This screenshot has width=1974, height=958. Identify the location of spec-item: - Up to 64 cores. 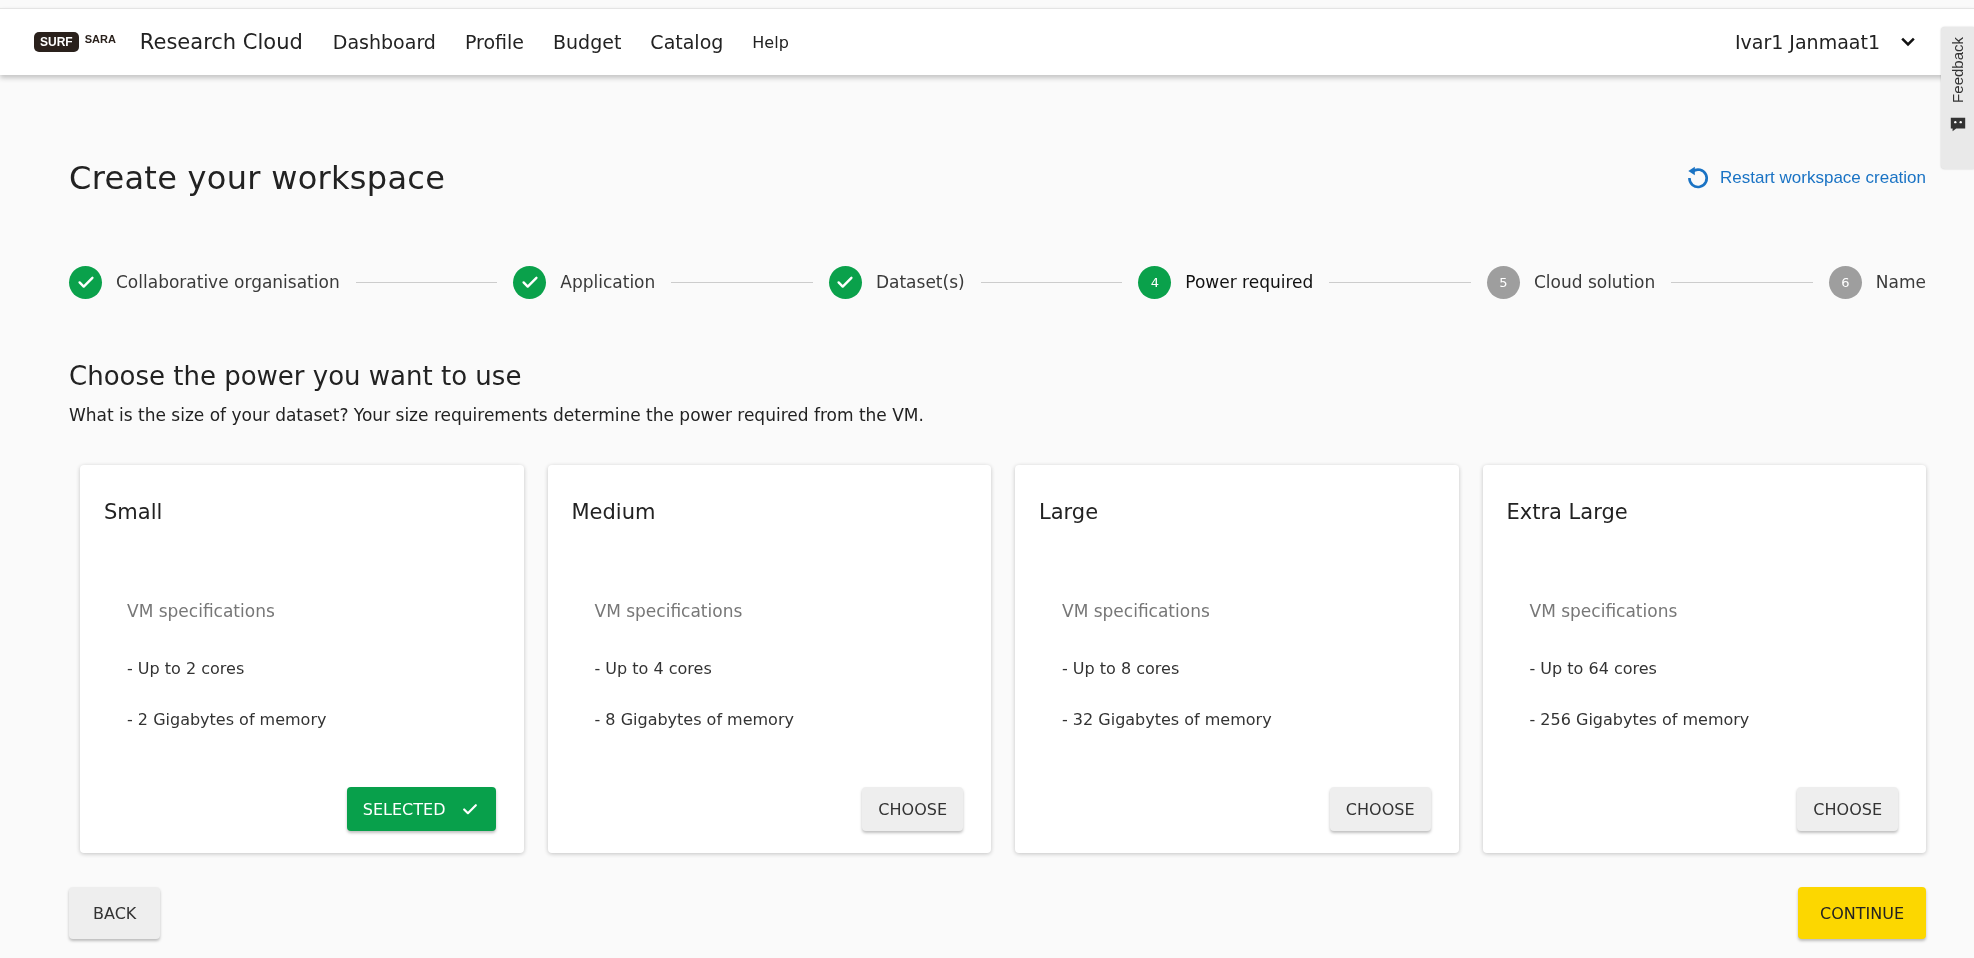
(1593, 668).